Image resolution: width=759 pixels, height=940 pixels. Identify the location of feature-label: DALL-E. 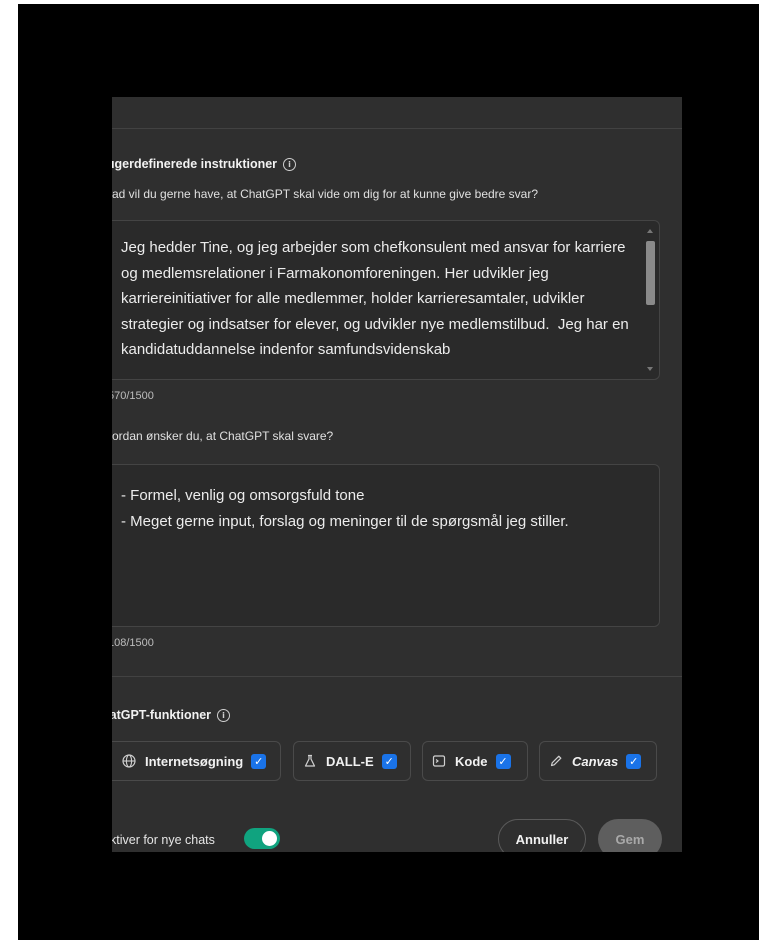
(350, 761).